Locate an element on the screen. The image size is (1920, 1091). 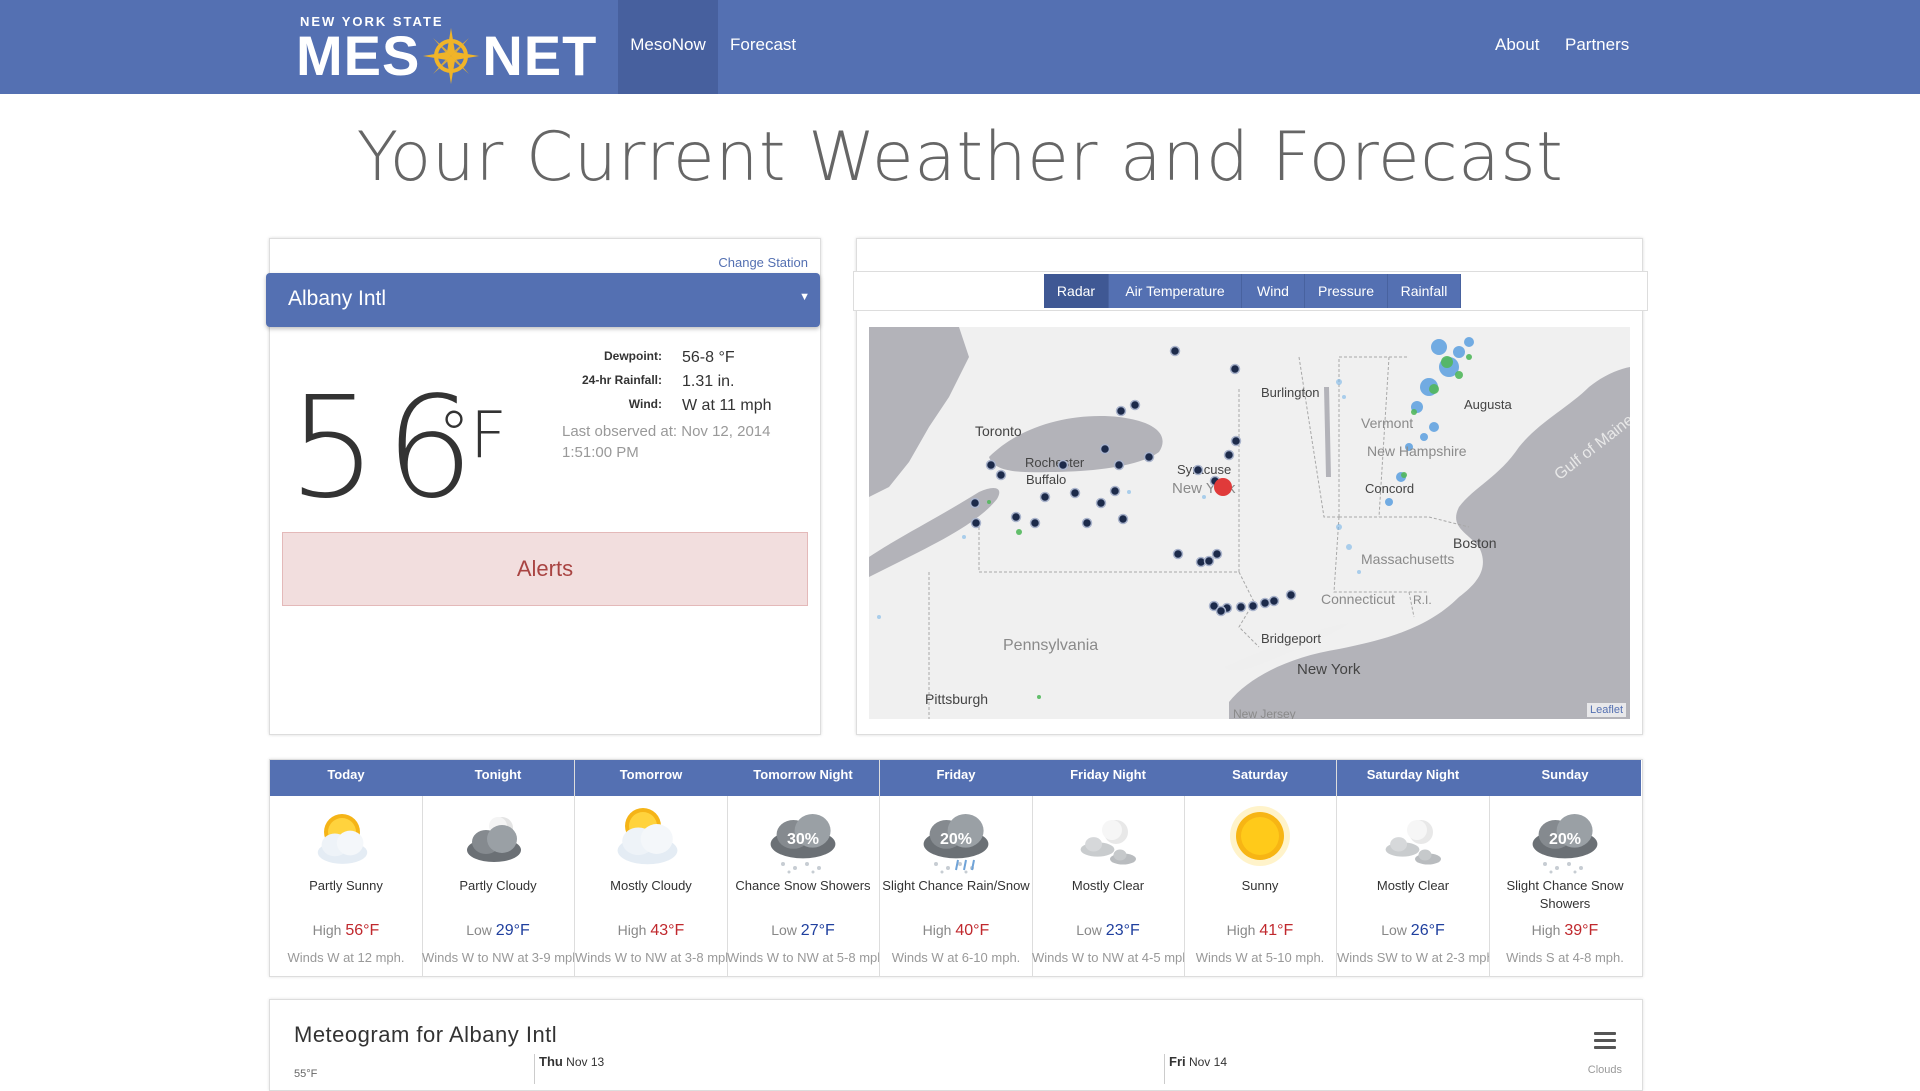
hamburger-menu-icon is located at coordinates (1605, 1041).